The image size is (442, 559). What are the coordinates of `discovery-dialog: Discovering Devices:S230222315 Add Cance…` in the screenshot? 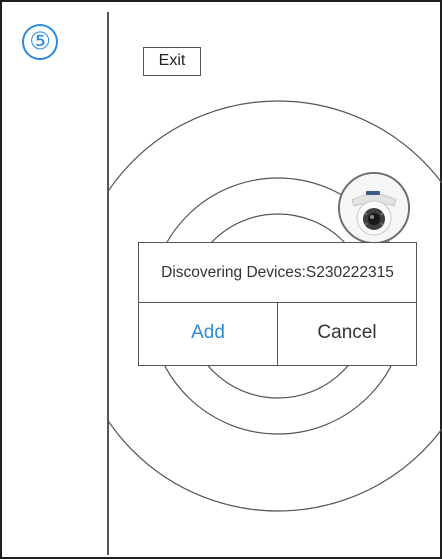 It's located at (277, 304).